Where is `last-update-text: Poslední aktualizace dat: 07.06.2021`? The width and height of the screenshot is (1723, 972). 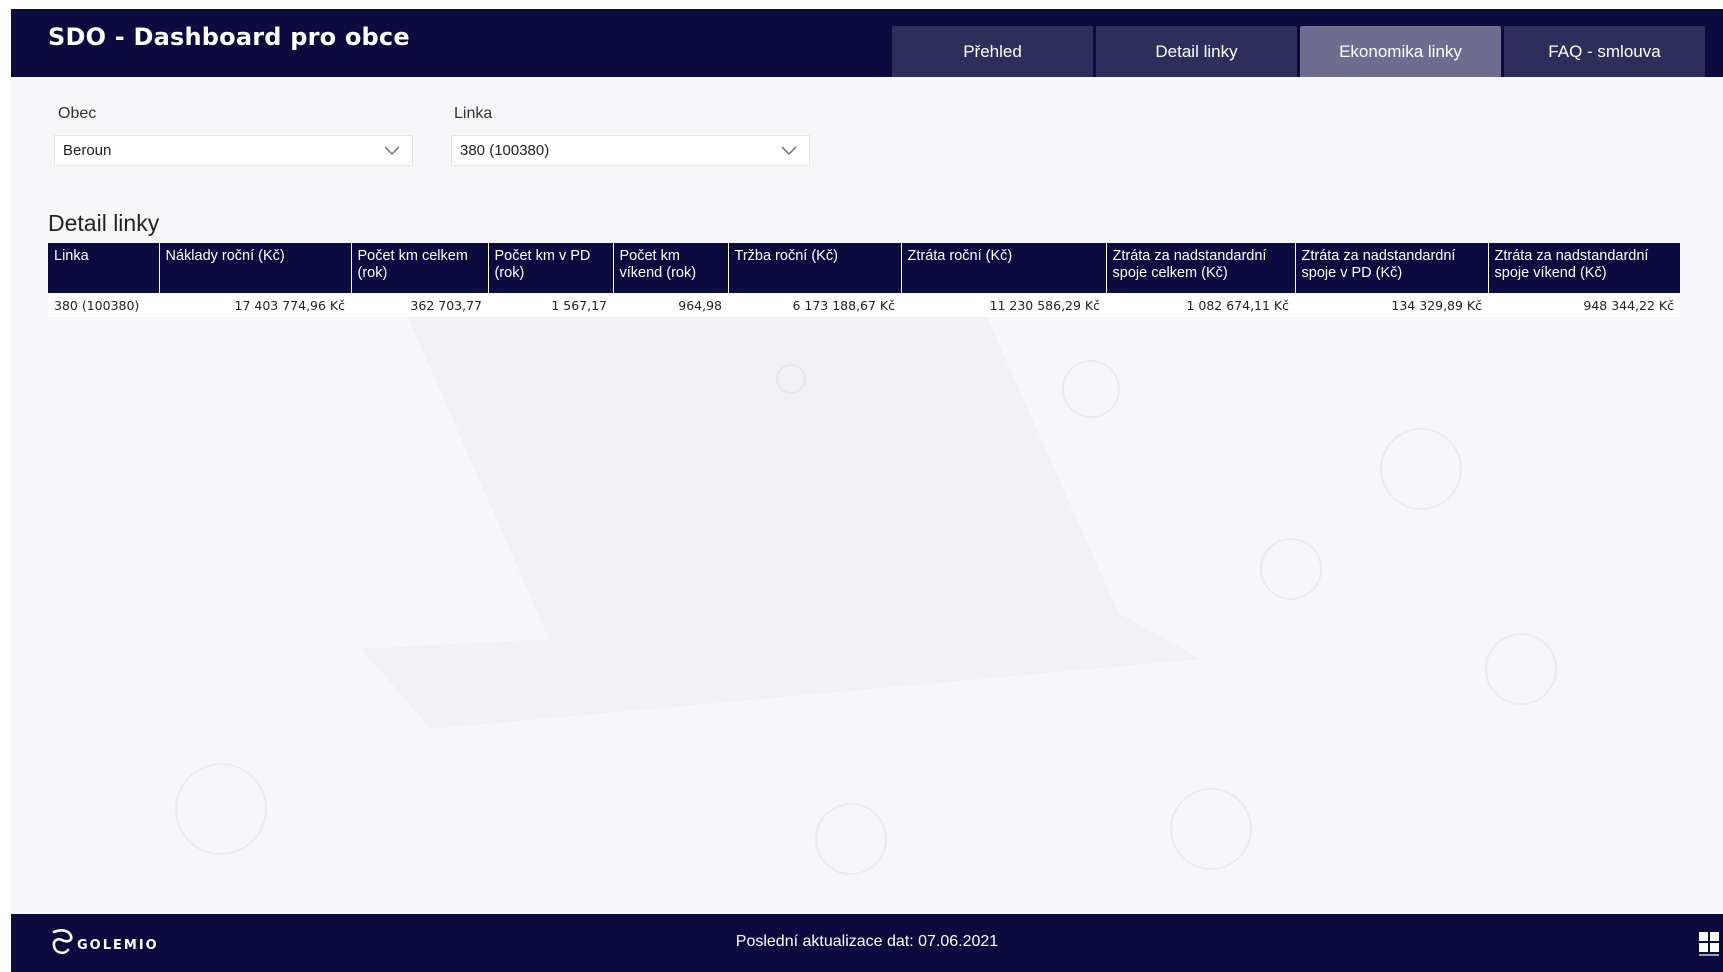 last-update-text: Poslední aktualizace dat: 07.06.2021 is located at coordinates (867, 941).